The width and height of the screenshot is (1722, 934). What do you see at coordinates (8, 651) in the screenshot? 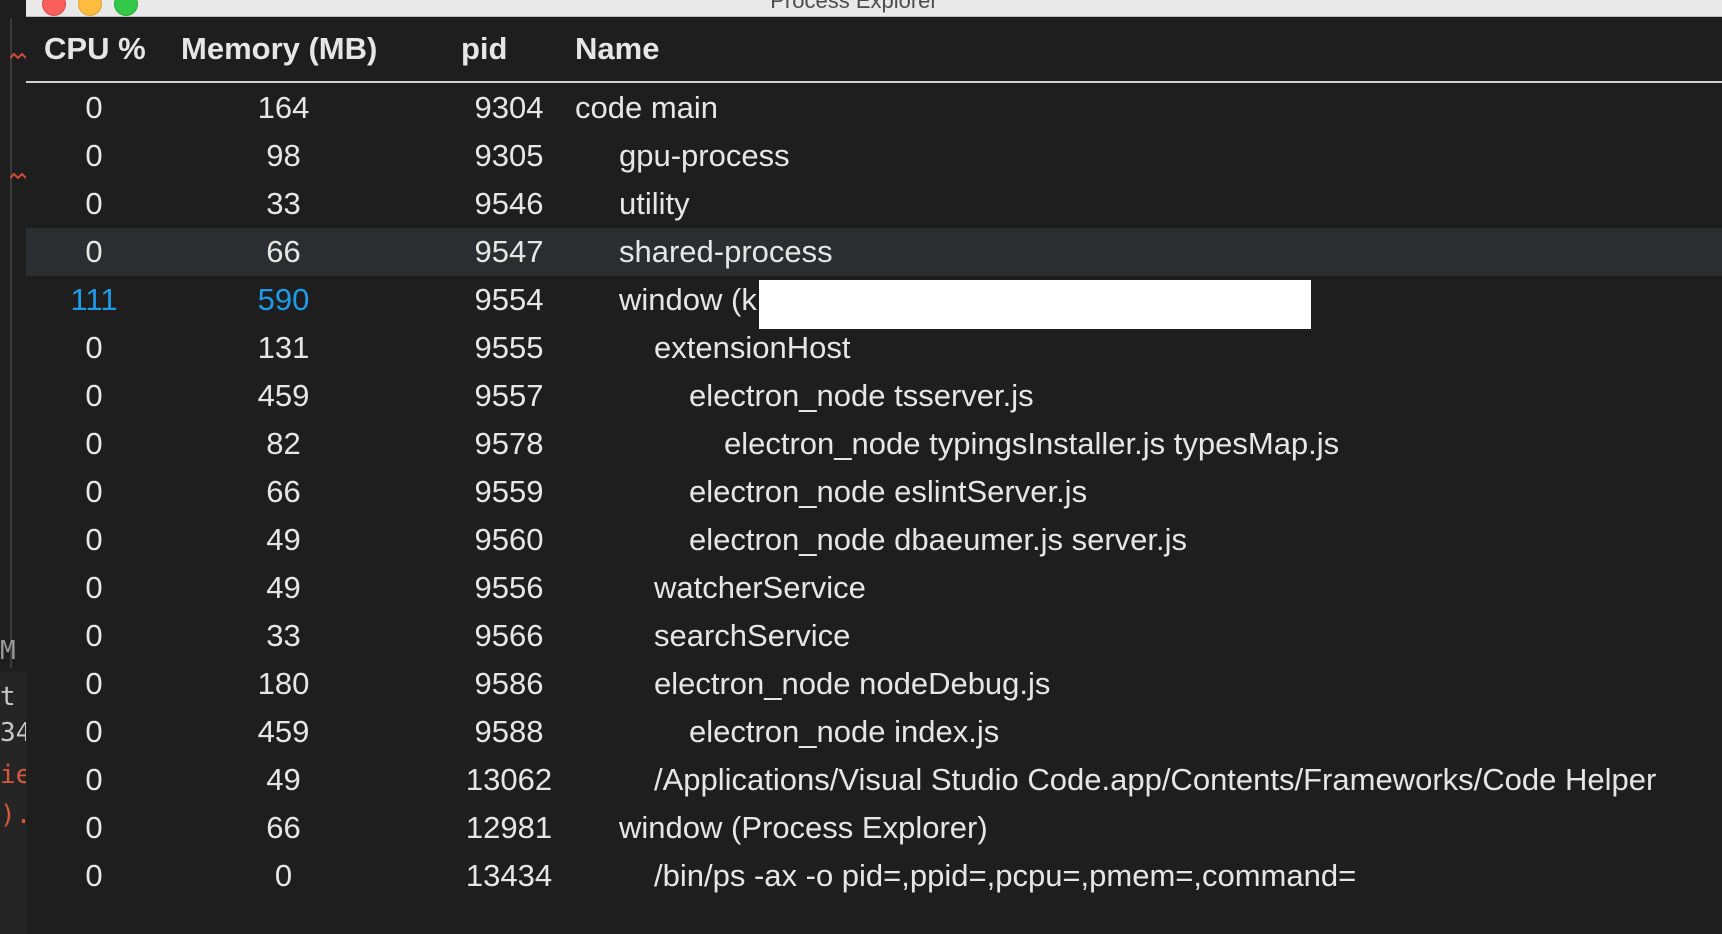
I see `editor-text-fragment: M` at bounding box center [8, 651].